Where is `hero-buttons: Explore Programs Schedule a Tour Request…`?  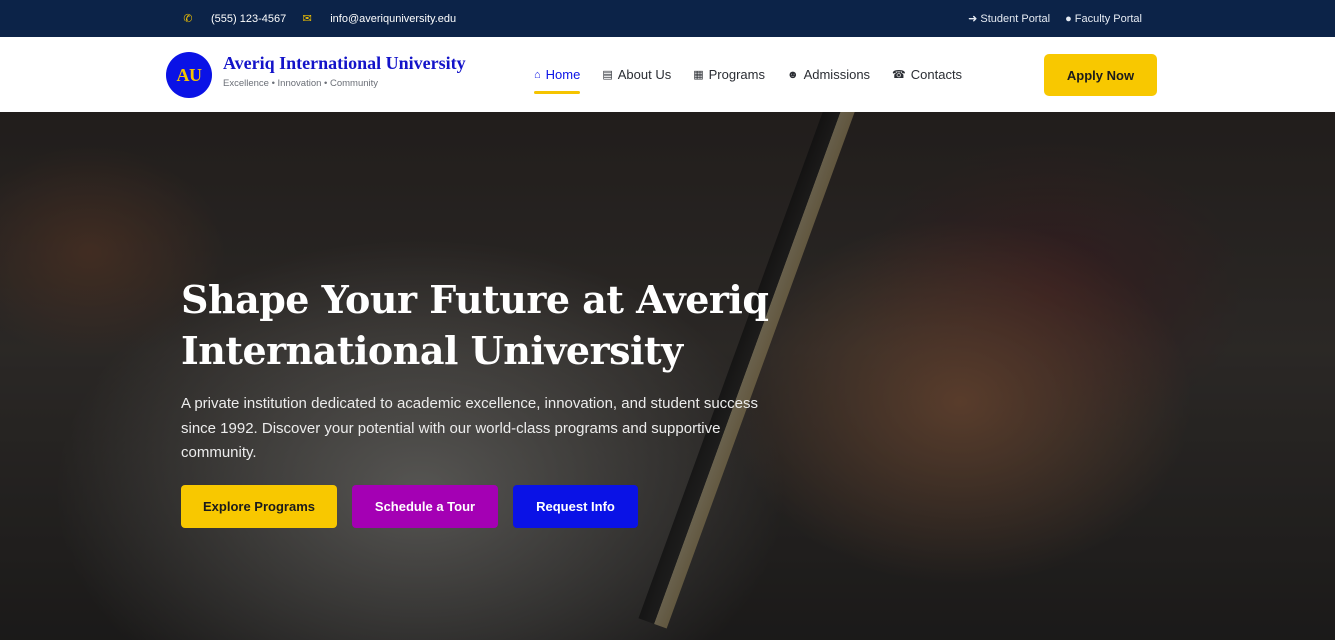
hero-buttons: Explore Programs Schedule a Tour Request… is located at coordinates (417, 506).